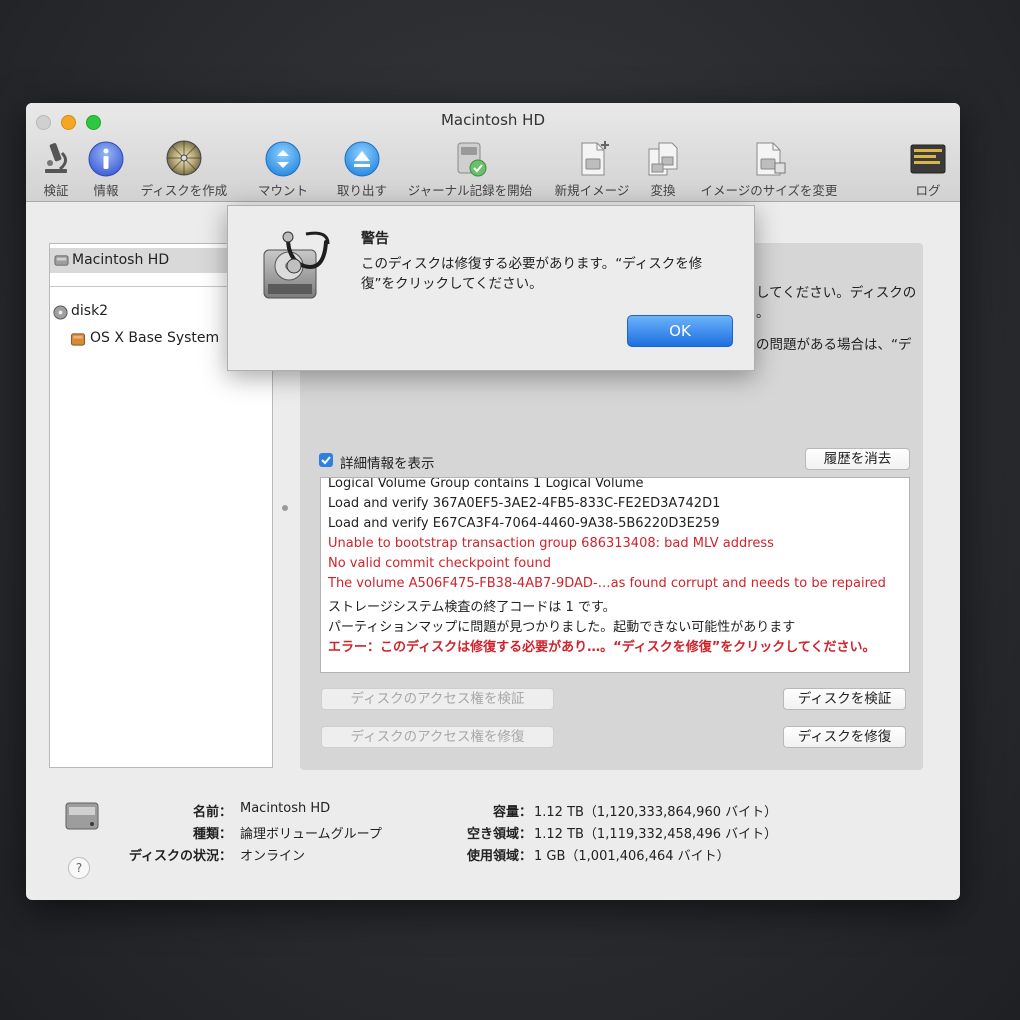  Describe the element at coordinates (212, 834) in the screenshot. I see `type-key: 種類：` at that location.